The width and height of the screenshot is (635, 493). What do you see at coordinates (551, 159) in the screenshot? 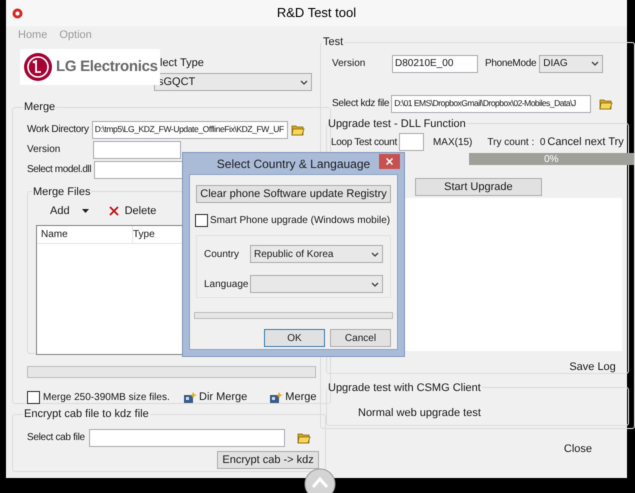
I see `progress-reading: 0%` at bounding box center [551, 159].